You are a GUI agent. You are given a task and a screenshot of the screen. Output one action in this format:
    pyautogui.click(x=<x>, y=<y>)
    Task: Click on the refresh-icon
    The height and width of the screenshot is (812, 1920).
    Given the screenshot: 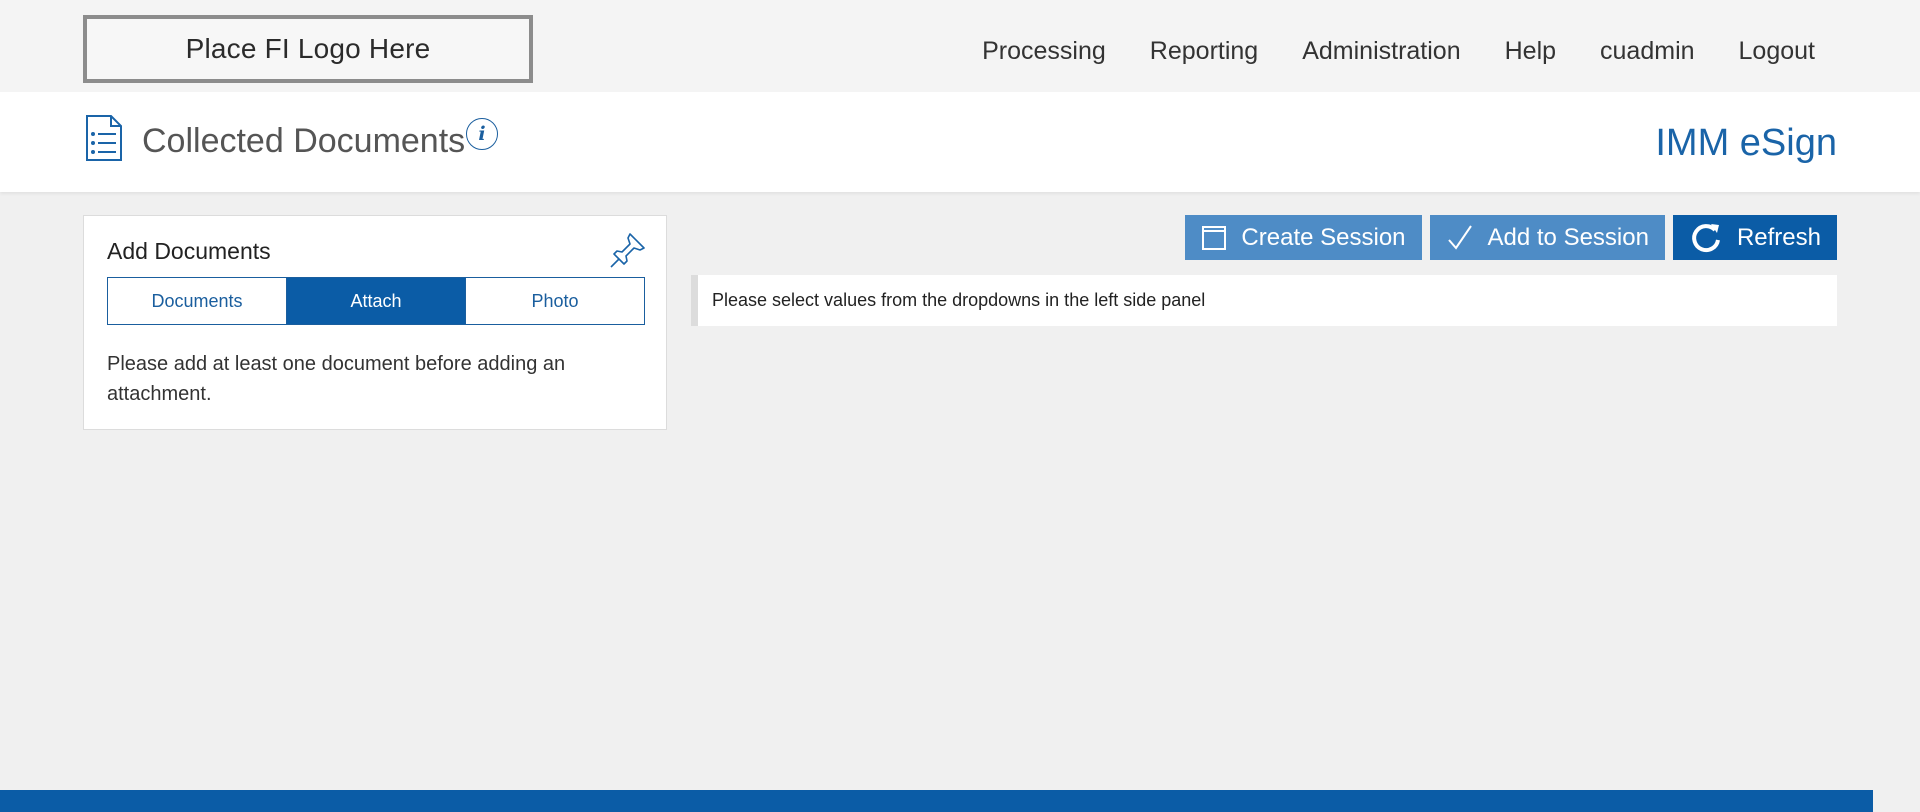 What is the action you would take?
    pyautogui.click(x=1706, y=237)
    